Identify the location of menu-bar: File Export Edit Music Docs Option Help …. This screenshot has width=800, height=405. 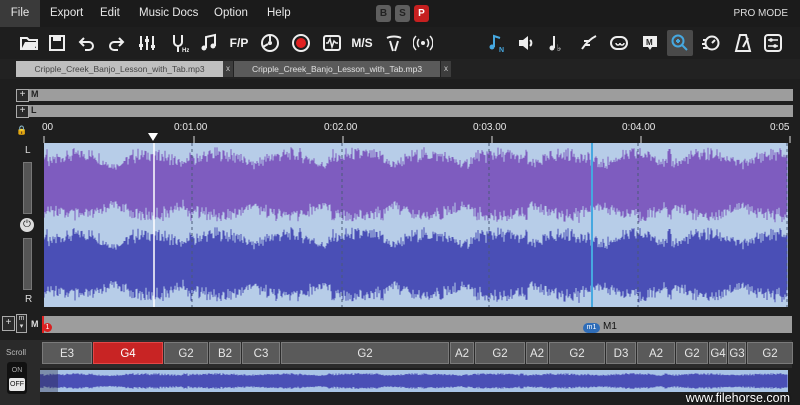
(400, 13).